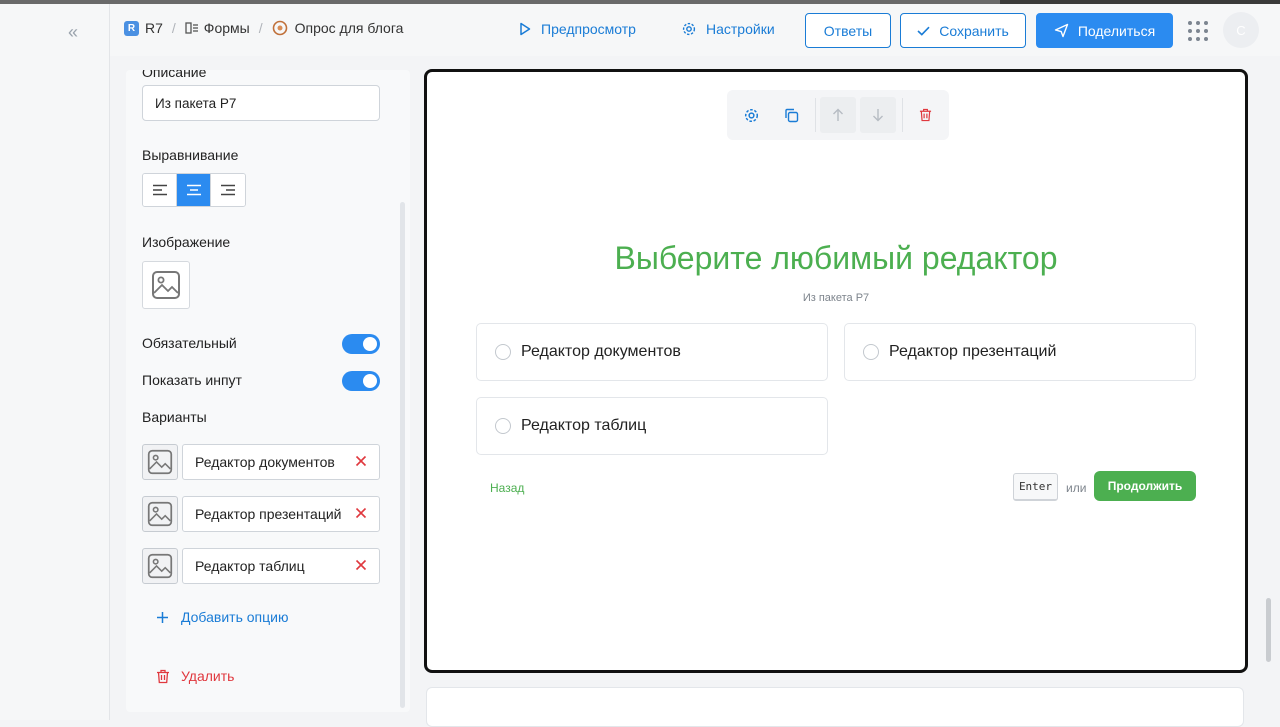 The width and height of the screenshot is (1280, 727). I want to click on question-toolbar, so click(838, 115).